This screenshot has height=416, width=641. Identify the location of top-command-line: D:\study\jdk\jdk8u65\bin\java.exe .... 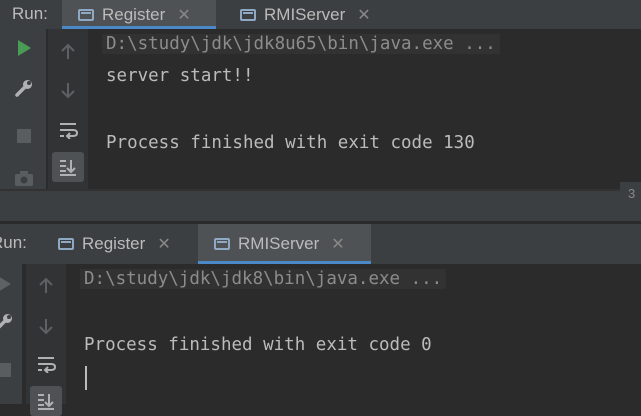
(301, 44).